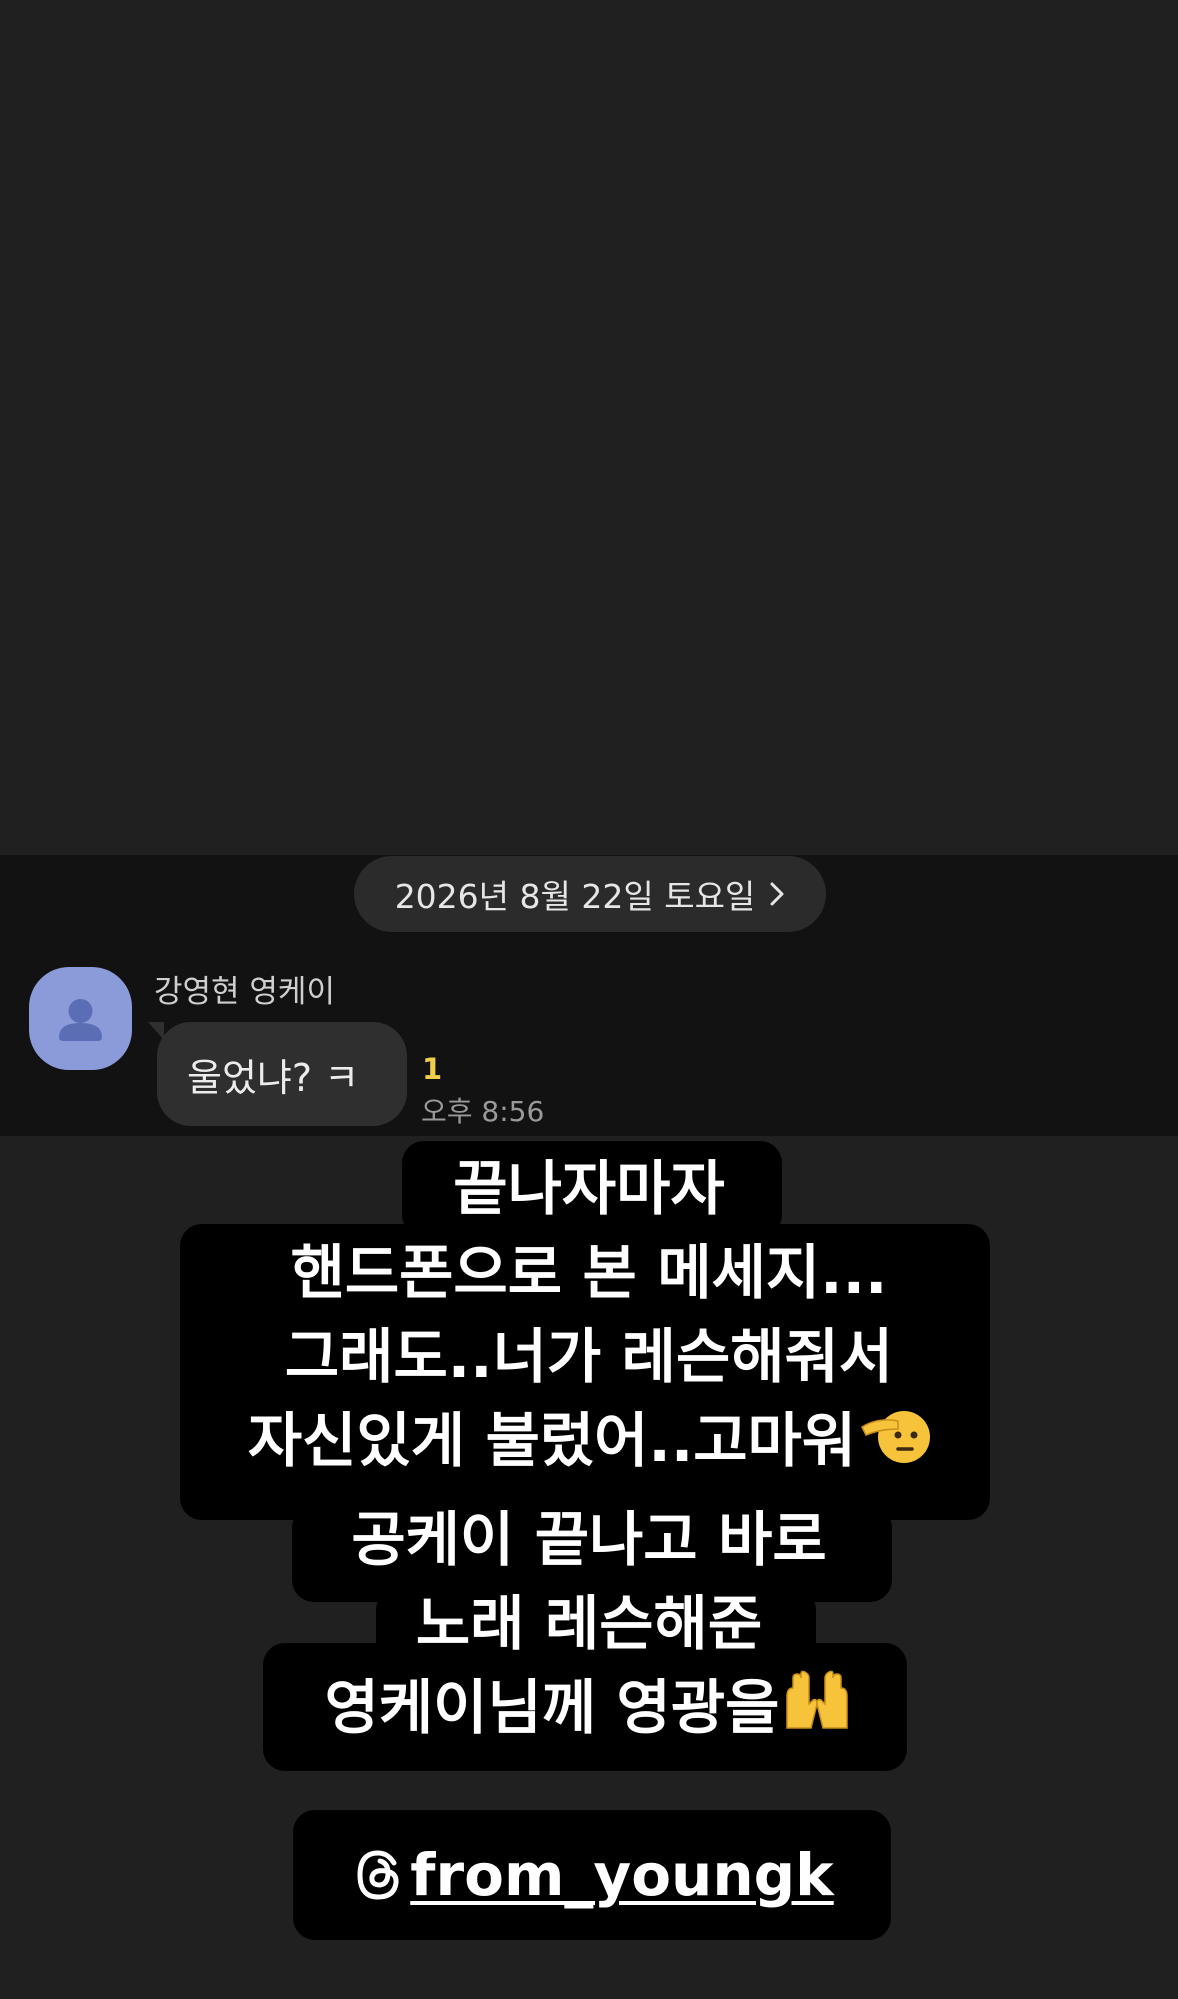  What do you see at coordinates (552, 1707) in the screenshot?
I see `caption-line-text: 영케이님께 영광을` at bounding box center [552, 1707].